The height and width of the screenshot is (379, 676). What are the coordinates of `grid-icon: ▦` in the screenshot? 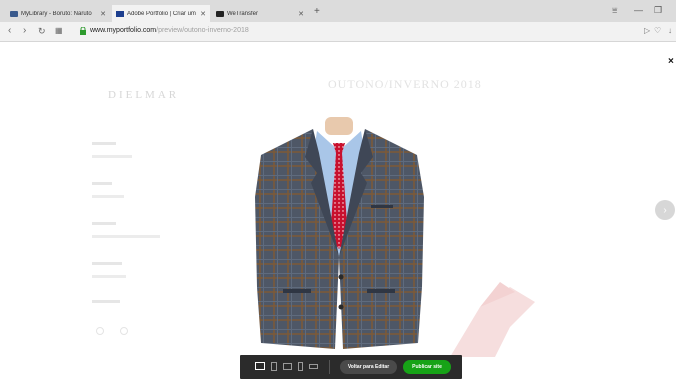 It's located at (59, 30).